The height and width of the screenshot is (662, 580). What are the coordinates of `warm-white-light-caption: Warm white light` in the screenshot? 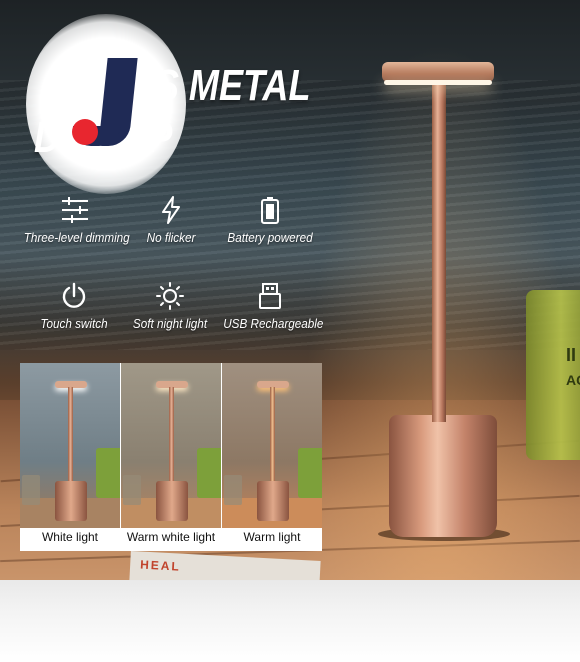 It's located at (171, 537).